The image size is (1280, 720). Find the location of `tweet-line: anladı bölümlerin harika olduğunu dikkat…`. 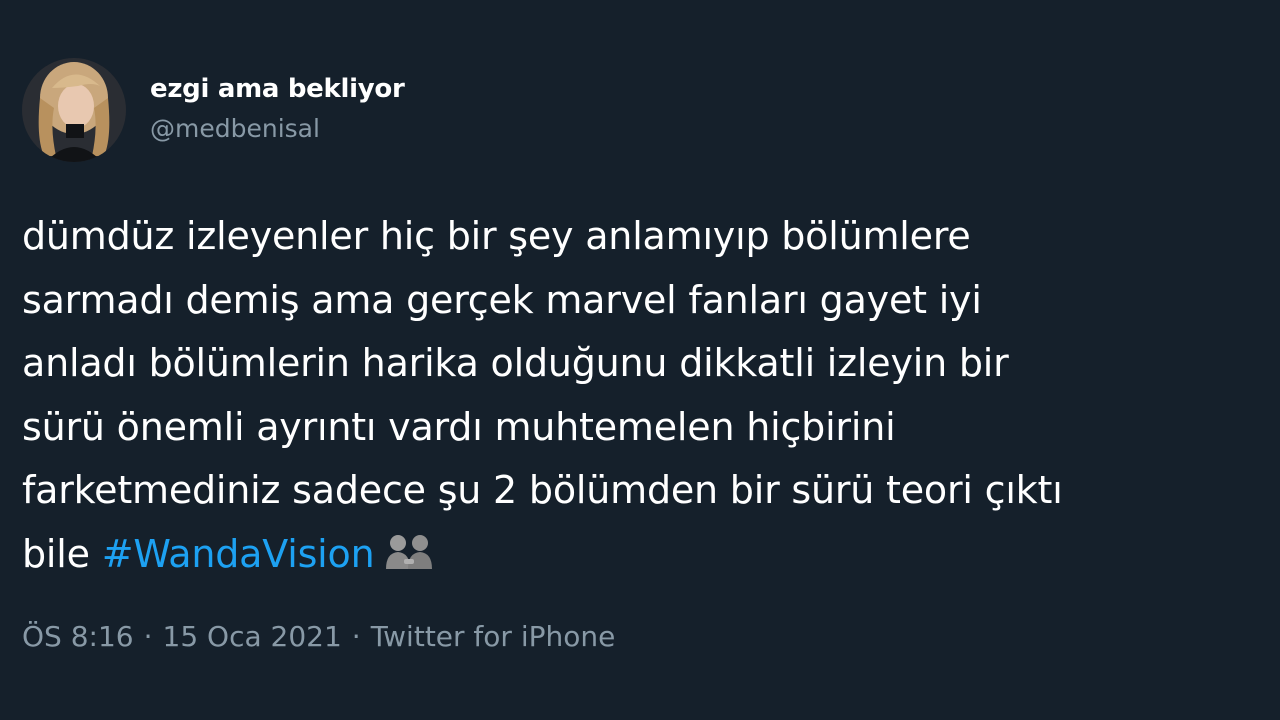

tweet-line: anladı bölümlerin harika olduğunu dikkat… is located at coordinates (515, 363).